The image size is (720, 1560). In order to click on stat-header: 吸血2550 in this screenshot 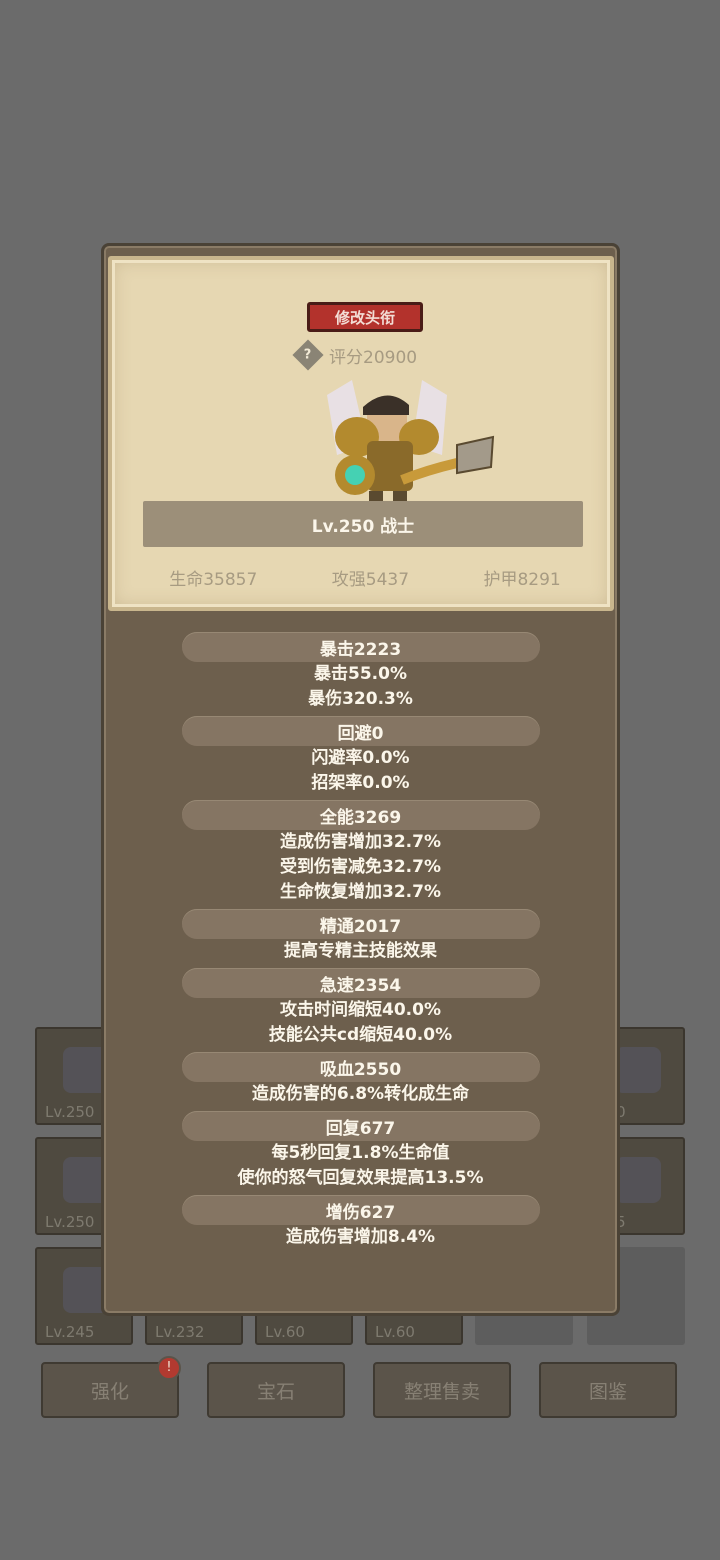, I will do `click(360, 1067)`.